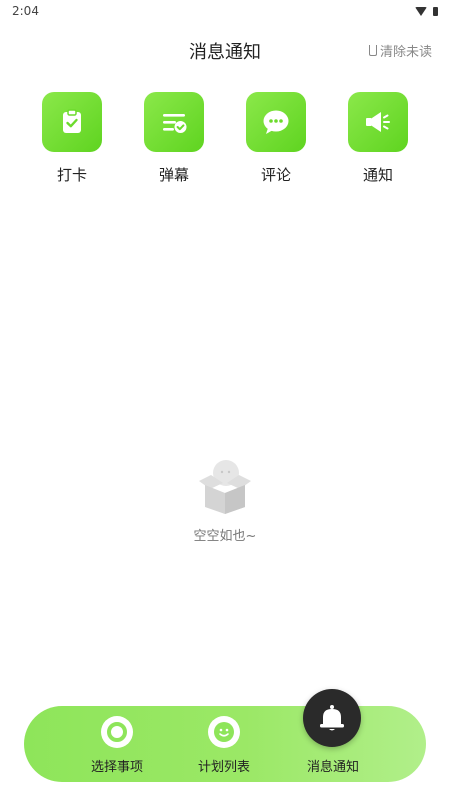 This screenshot has width=450, height=800. I want to click on ring-icon, so click(117, 732).